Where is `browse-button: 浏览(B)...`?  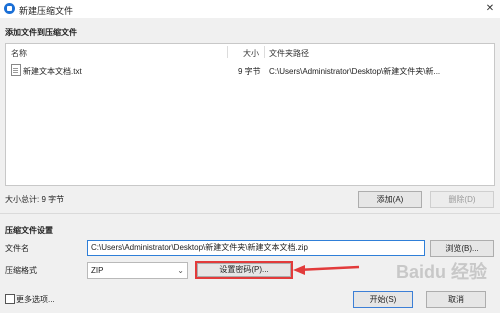 browse-button: 浏览(B)... is located at coordinates (462, 248).